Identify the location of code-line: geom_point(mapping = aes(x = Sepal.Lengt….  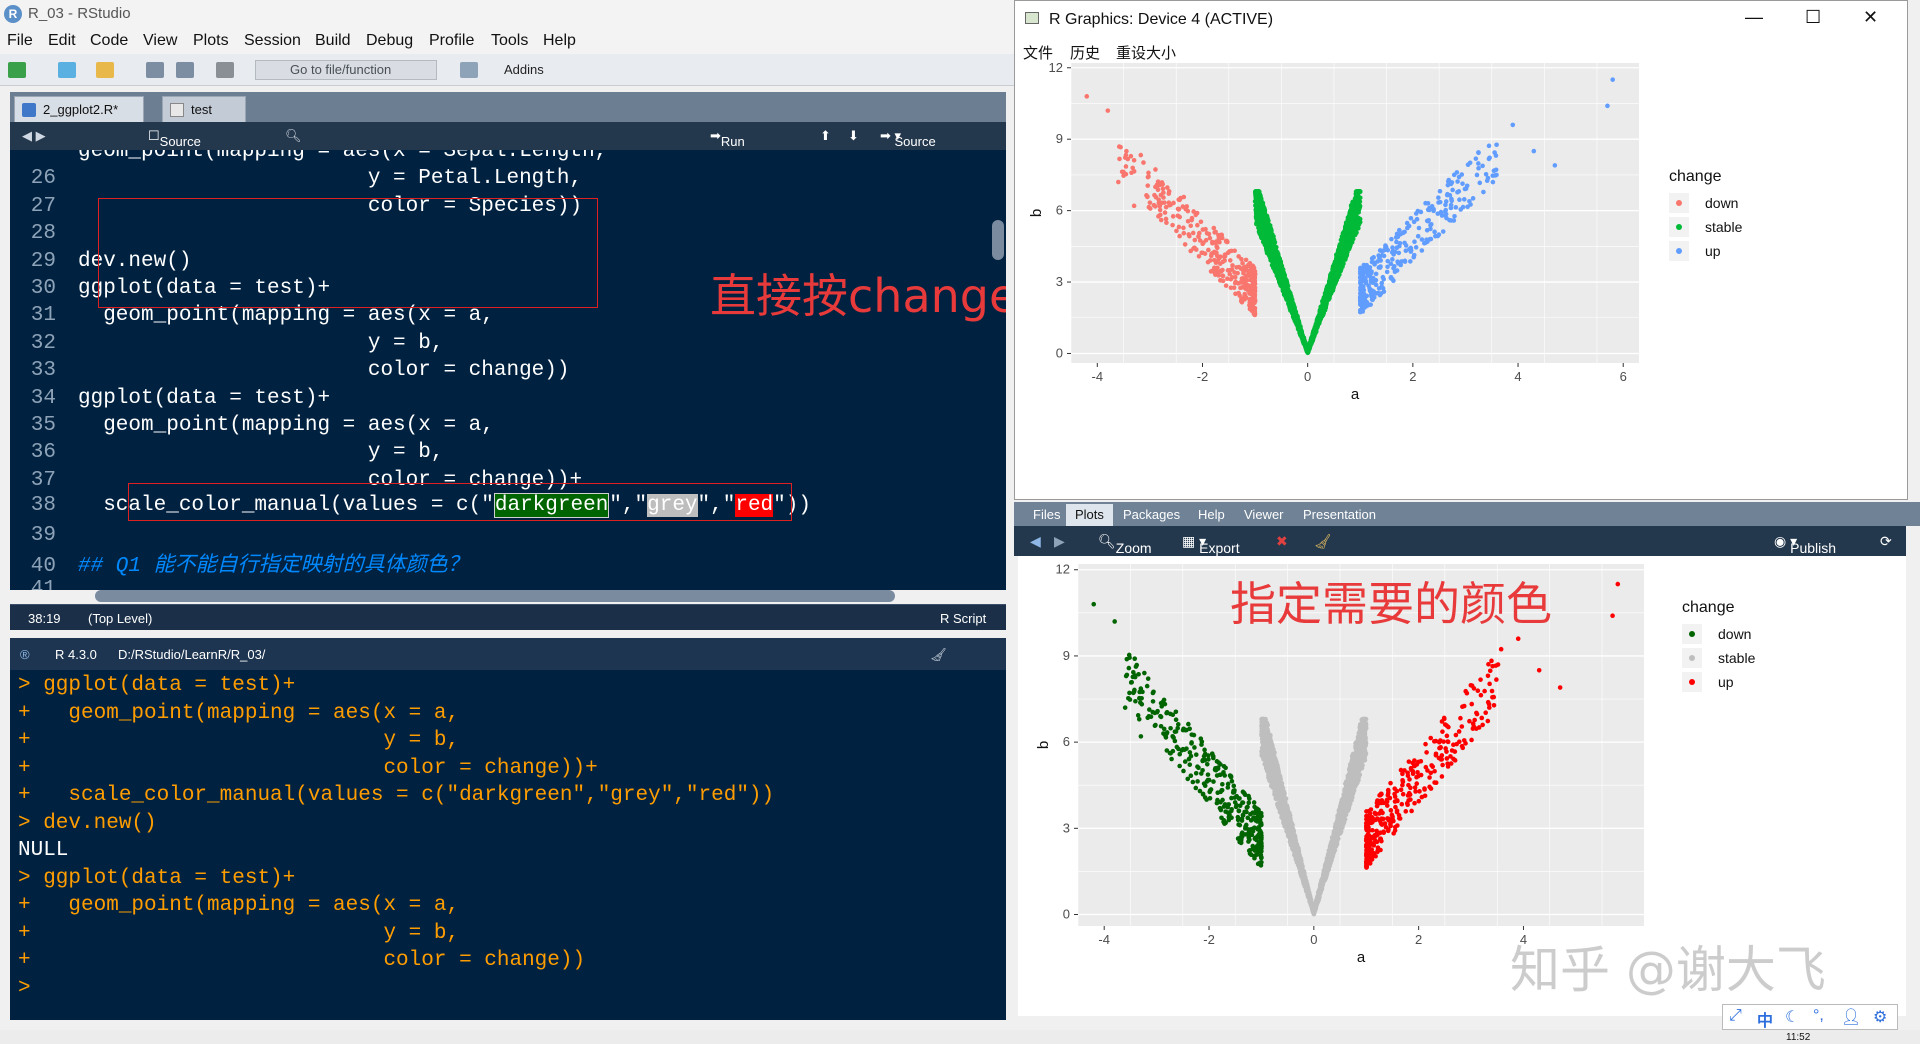
(500, 158).